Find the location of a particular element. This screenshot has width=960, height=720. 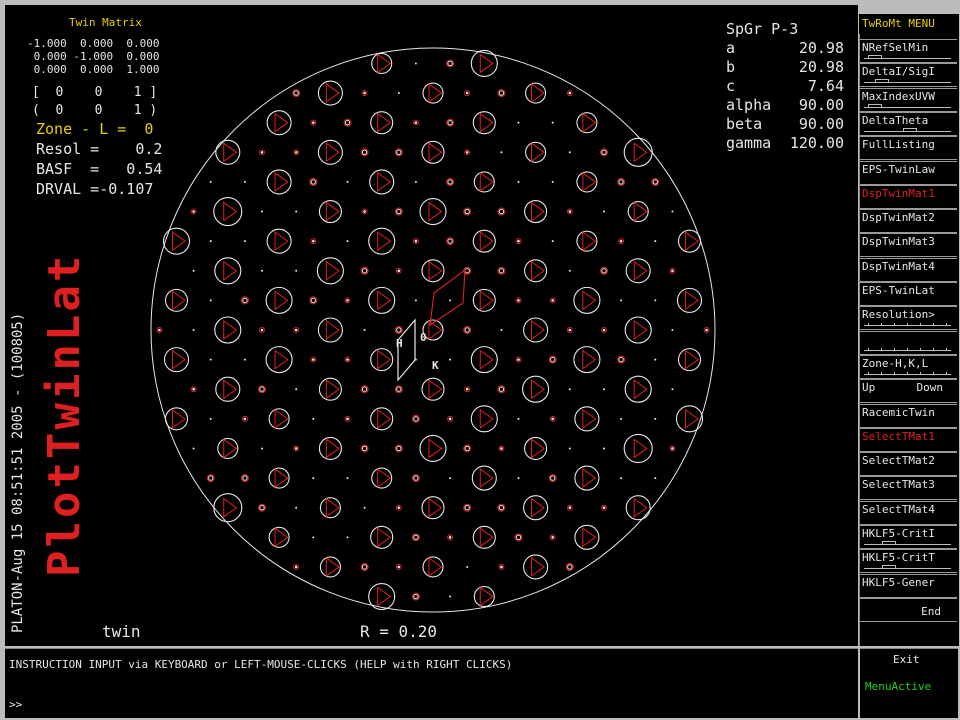

menu-item-dsptwinmat4: DspTwinMat4 is located at coordinates (908, 269).